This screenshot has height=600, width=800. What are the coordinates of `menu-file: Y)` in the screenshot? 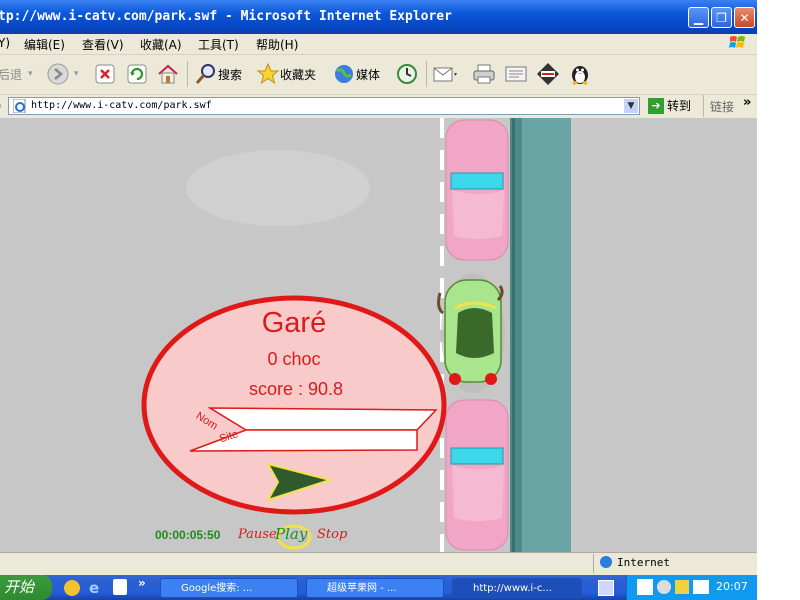 It's located at (5, 43).